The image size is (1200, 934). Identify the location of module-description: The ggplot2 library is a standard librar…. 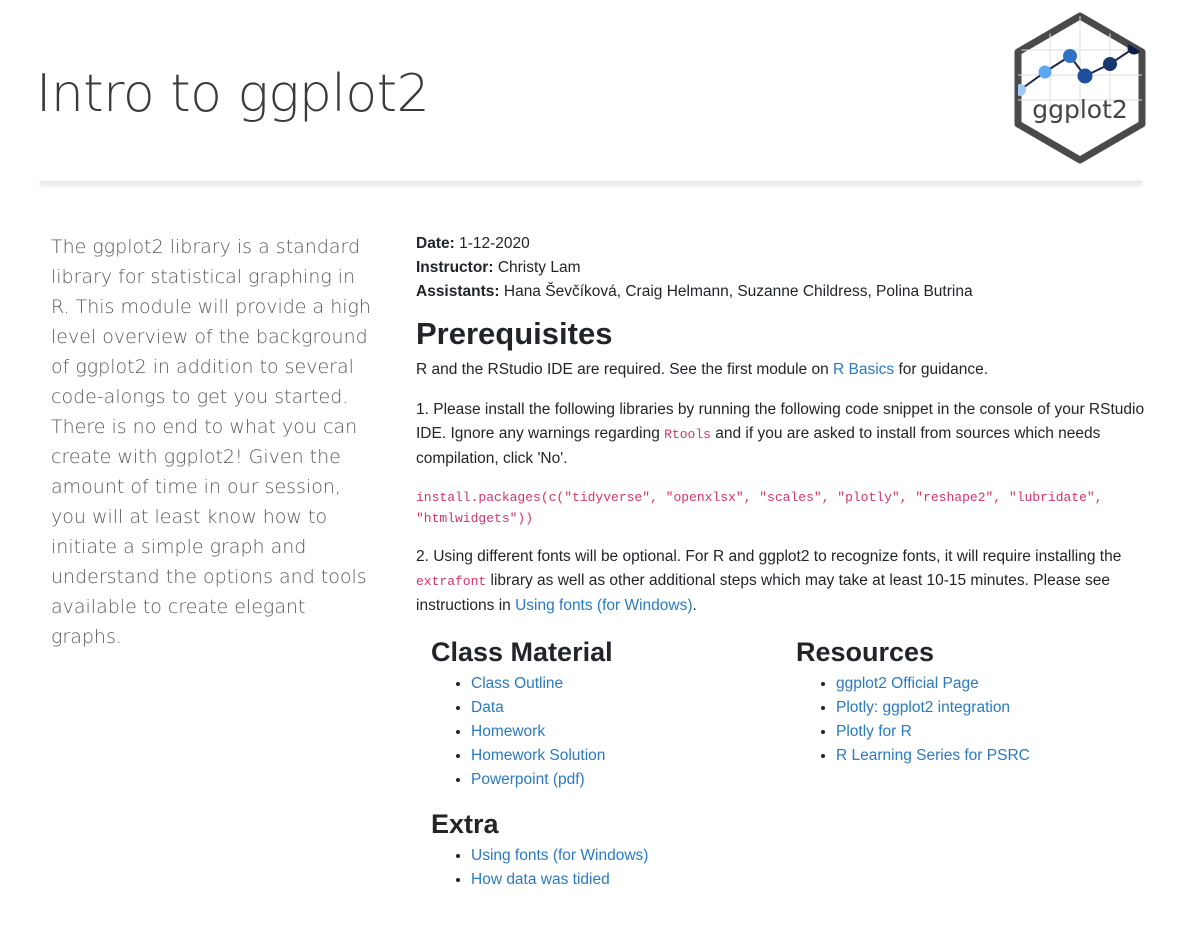
(211, 442).